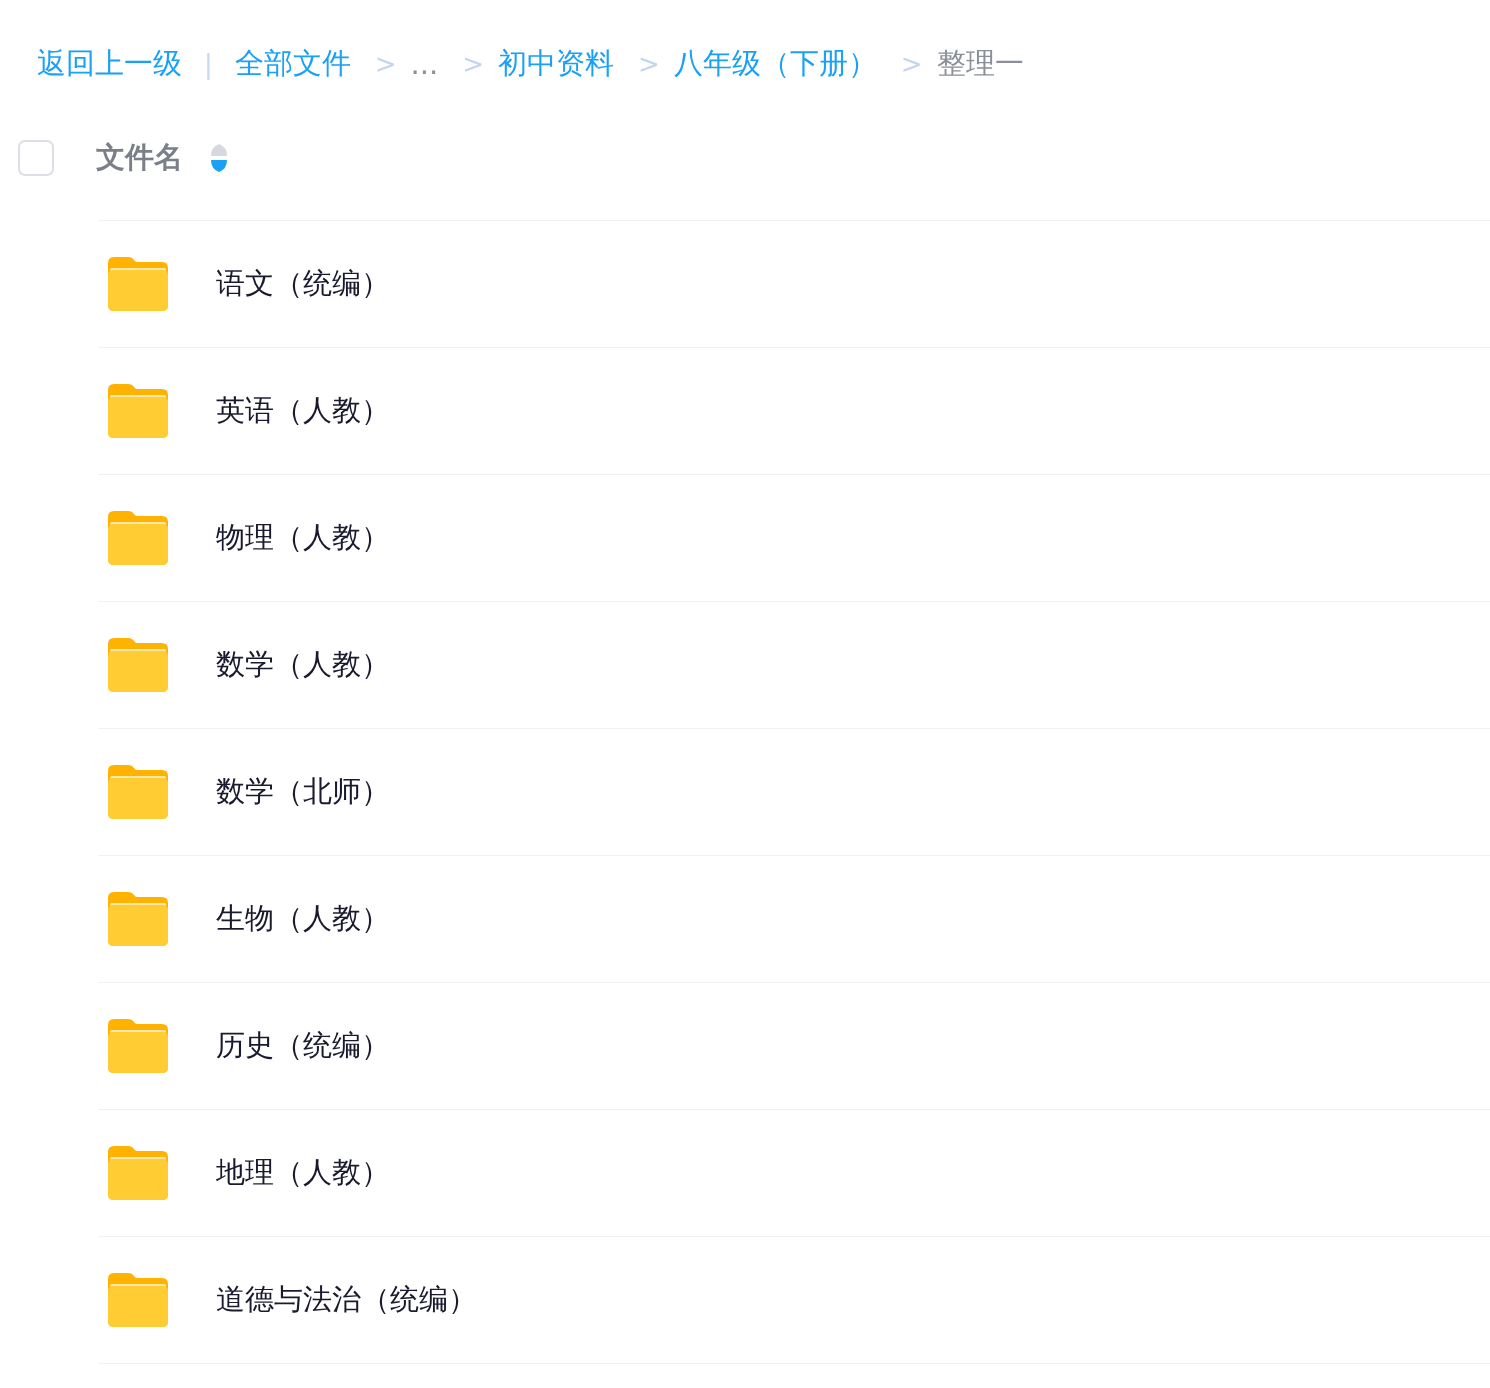 This screenshot has width=1490, height=1388. I want to click on folder-name: 数学（人教）, so click(303, 665).